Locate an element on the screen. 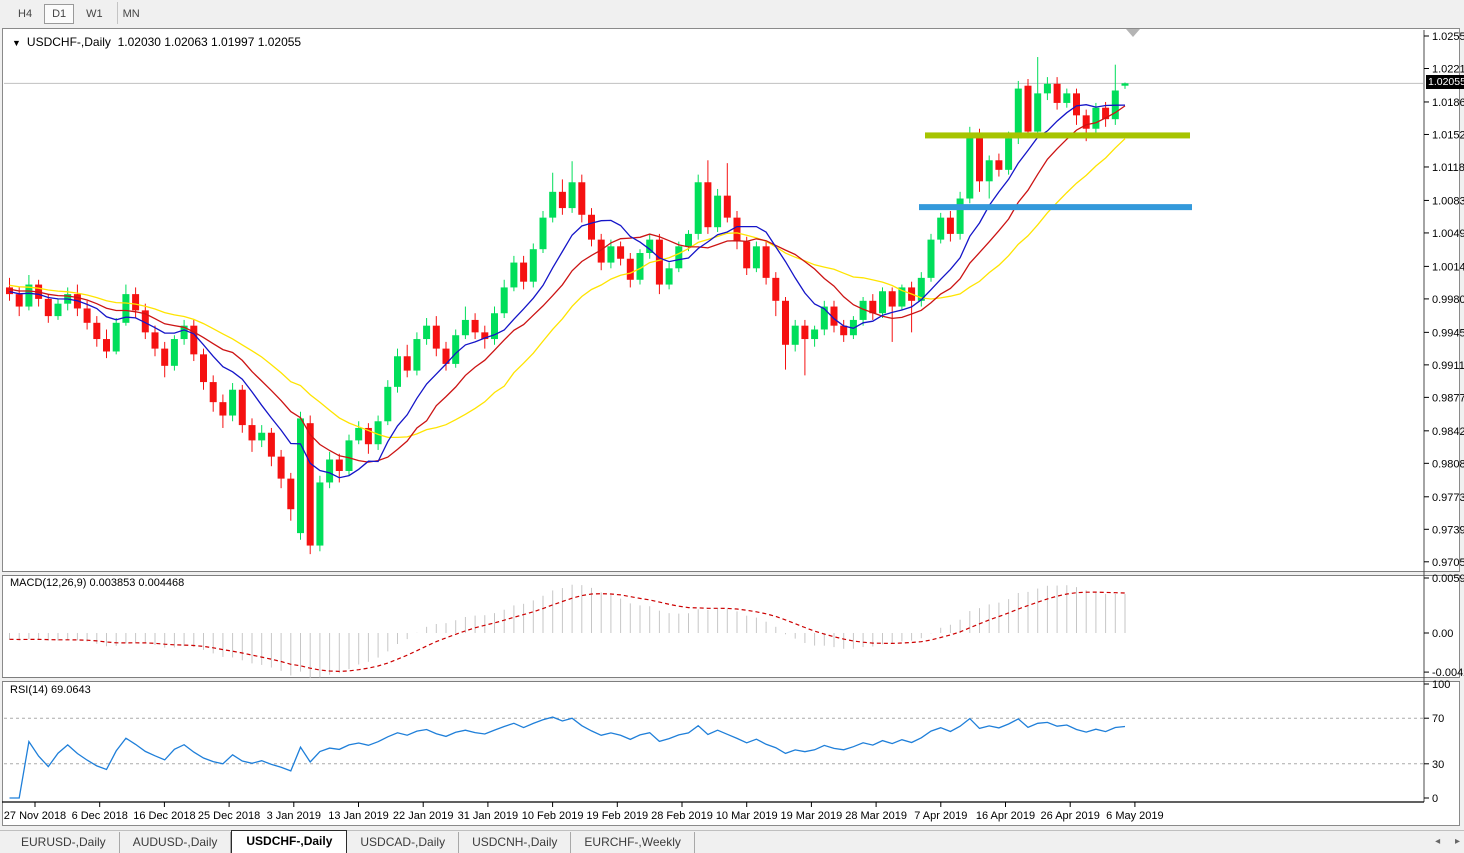  macd-histogram is located at coordinates (567, 631).